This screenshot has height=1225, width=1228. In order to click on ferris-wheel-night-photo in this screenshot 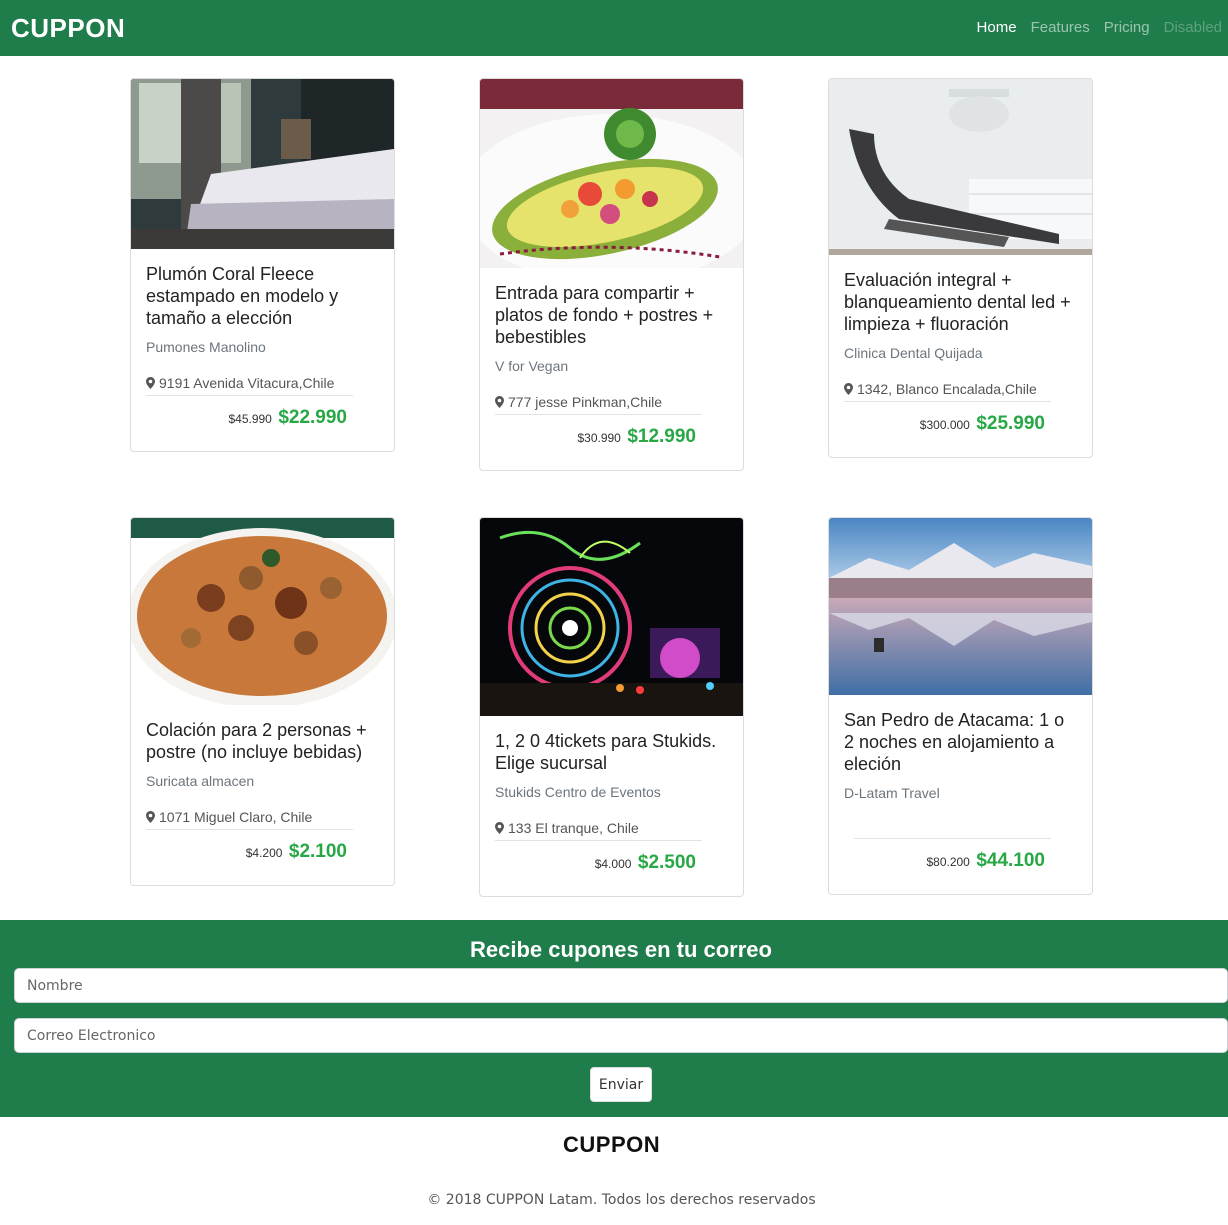, I will do `click(611, 617)`.